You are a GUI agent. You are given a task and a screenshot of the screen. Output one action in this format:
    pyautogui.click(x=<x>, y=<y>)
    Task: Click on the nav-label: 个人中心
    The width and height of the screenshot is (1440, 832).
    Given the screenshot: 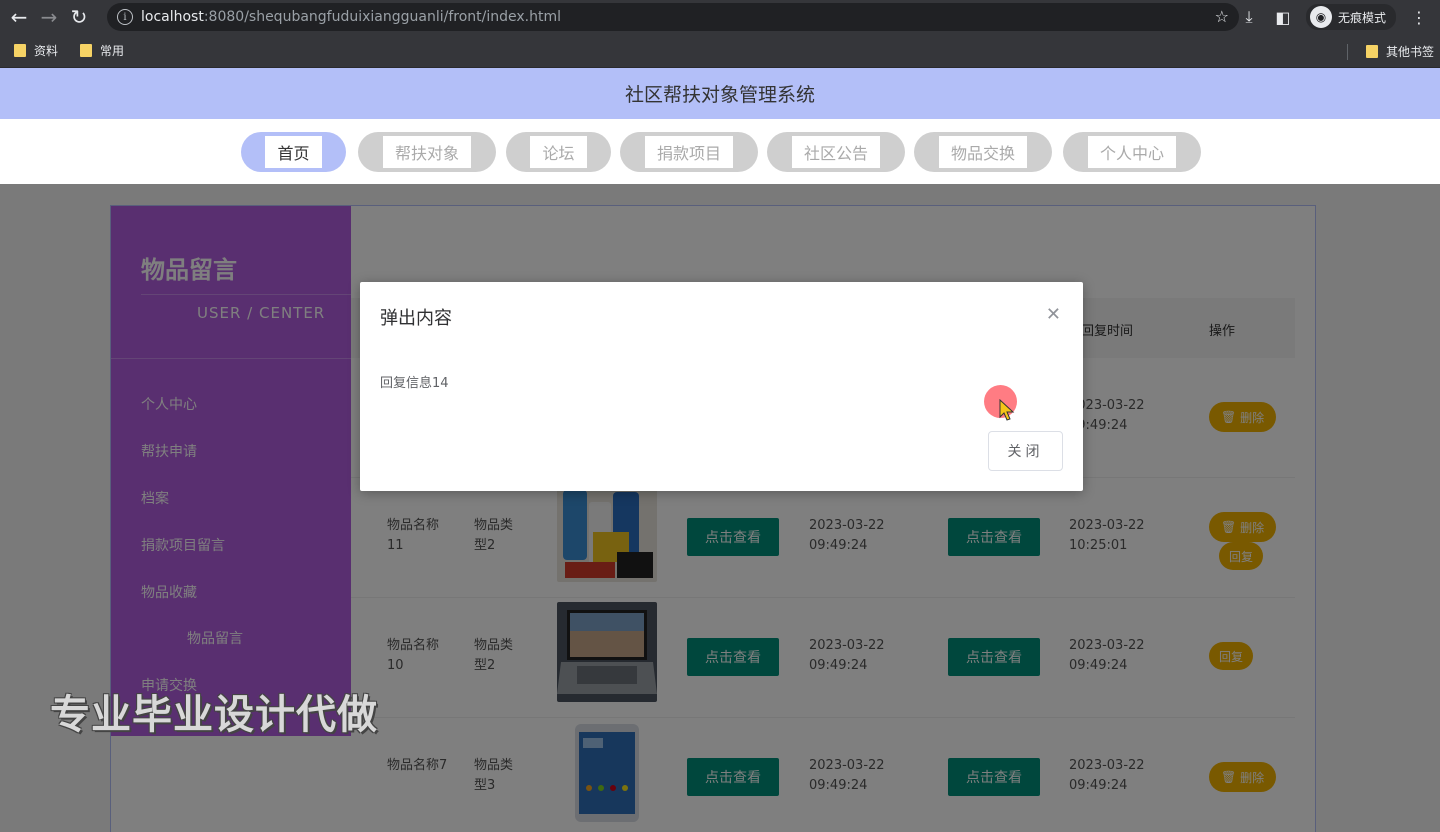 What is the action you would take?
    pyautogui.click(x=1131, y=152)
    